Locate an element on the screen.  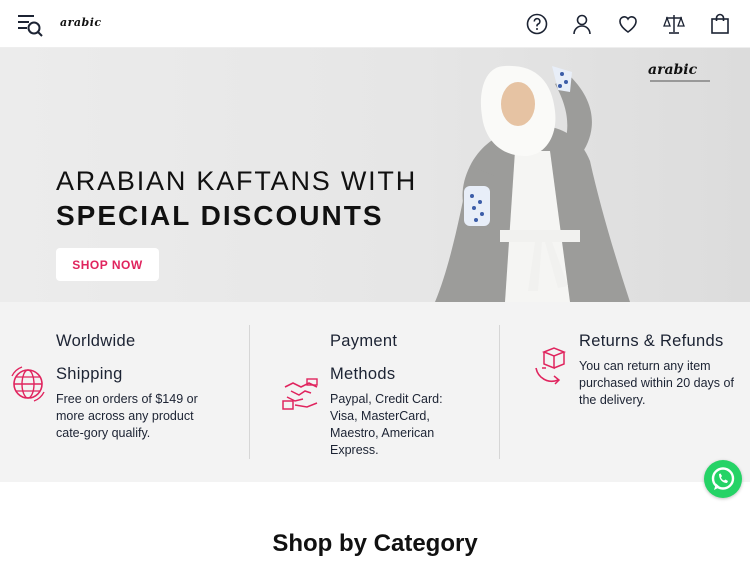
hero-brand-mark: arabic is located at coordinates (673, 70).